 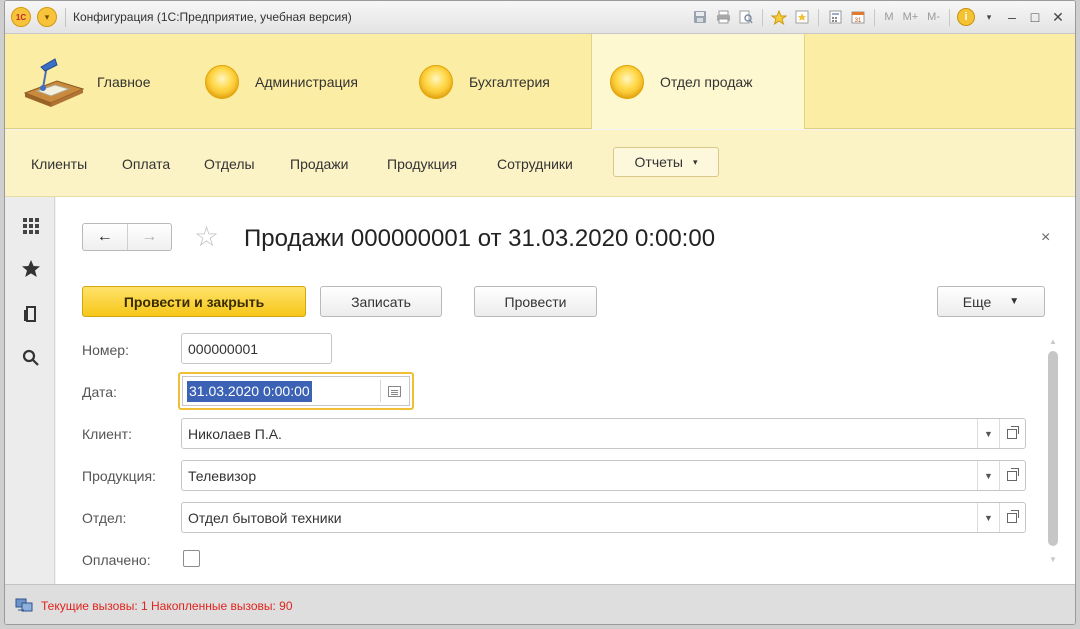 What do you see at coordinates (380, 391) in the screenshot?
I see `date-separator` at bounding box center [380, 391].